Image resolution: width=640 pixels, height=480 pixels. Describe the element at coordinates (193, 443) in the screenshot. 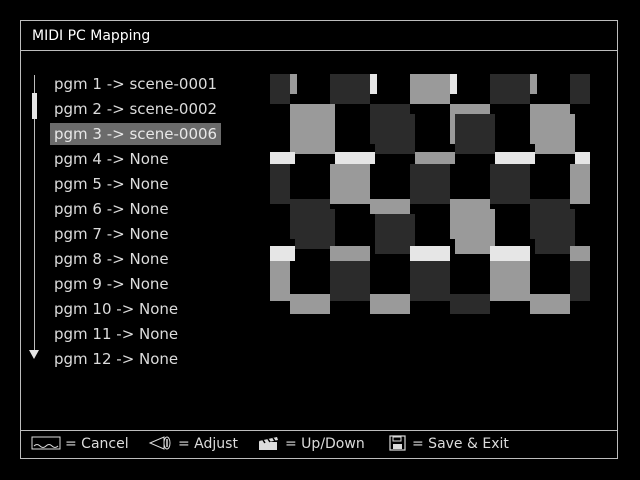

I see `hint-adjust: = Adjust` at that location.